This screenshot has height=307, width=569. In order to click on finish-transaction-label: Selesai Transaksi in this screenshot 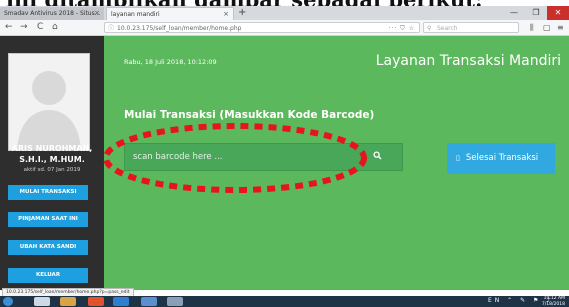, I will do `click(502, 158)`.